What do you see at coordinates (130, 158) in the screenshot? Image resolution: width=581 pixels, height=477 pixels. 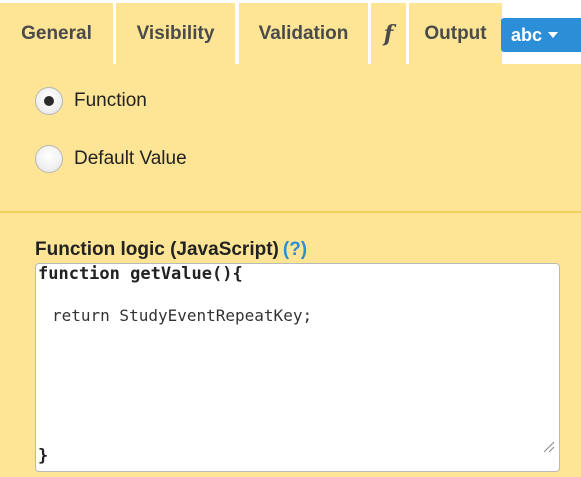 I see `radio-label-default-value: Default Value` at bounding box center [130, 158].